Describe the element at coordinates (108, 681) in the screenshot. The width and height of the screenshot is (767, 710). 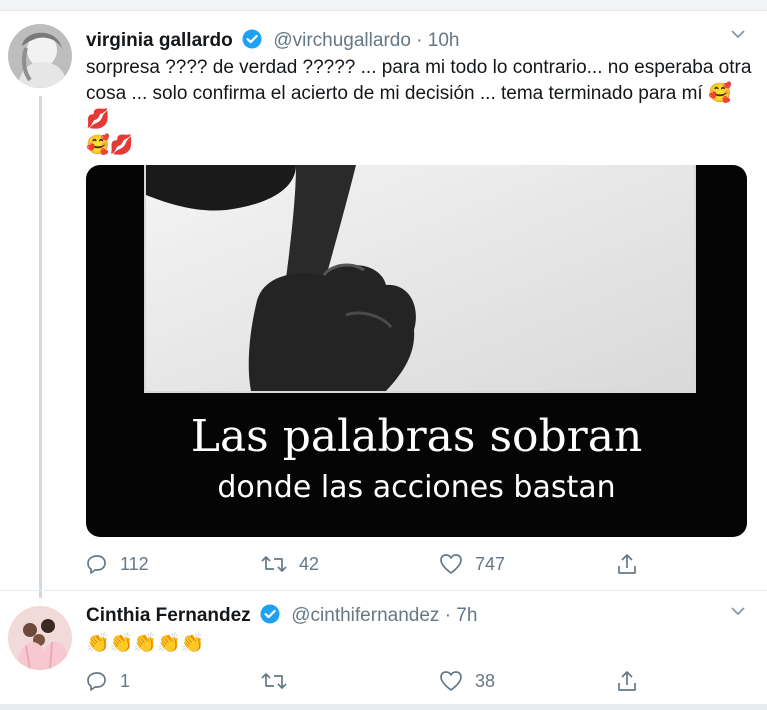
I see `reply-button: 1` at that location.